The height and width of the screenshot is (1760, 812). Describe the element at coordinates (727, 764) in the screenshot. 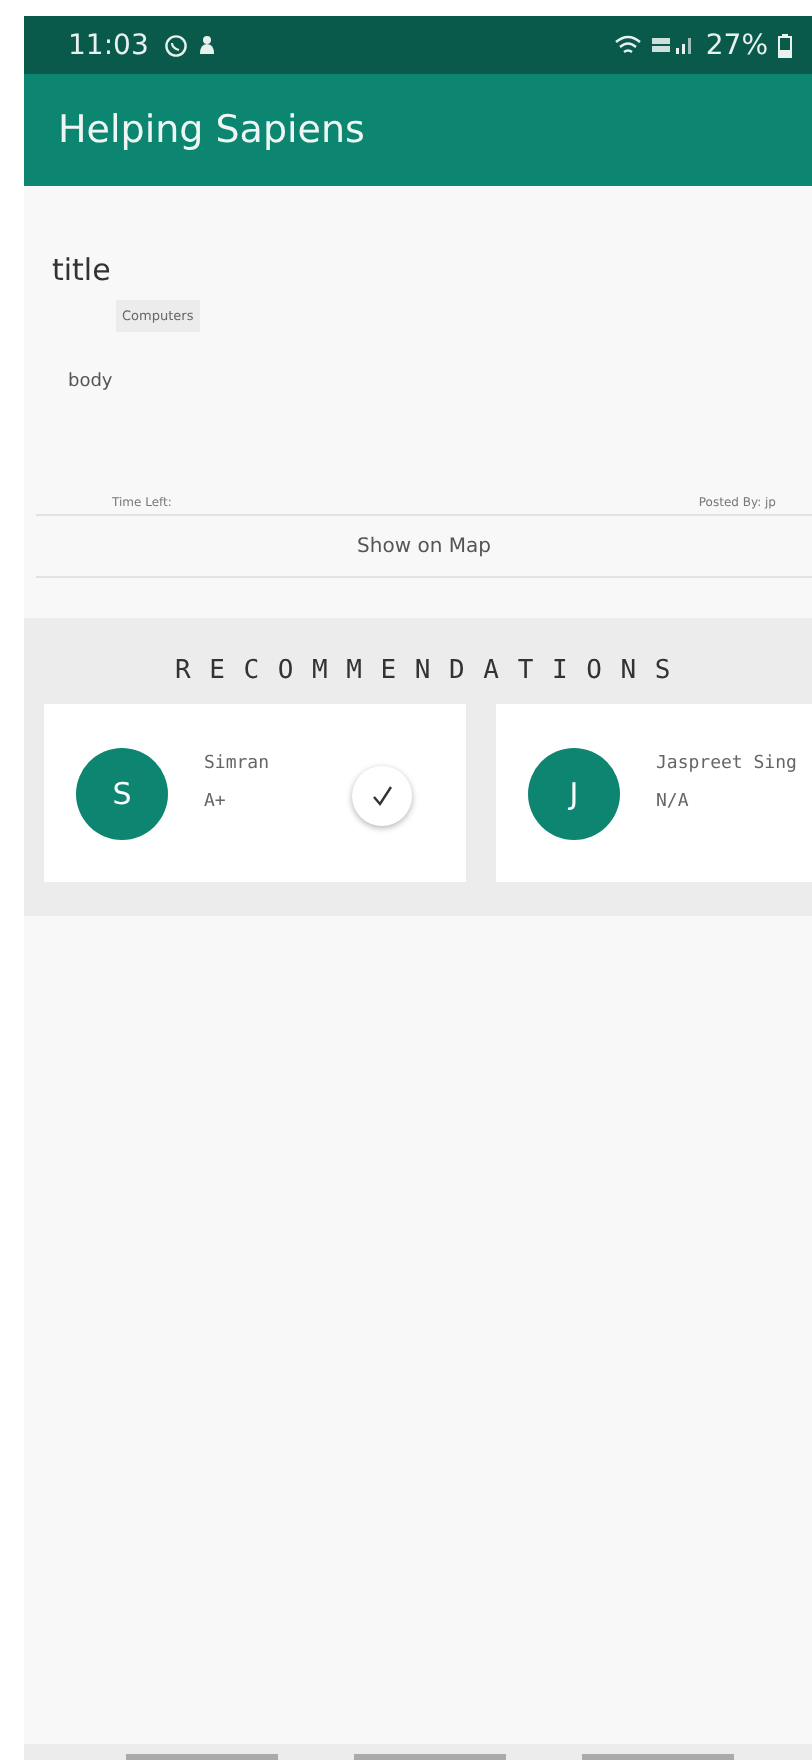

I see `person-name: Jaspreet Sing` at that location.